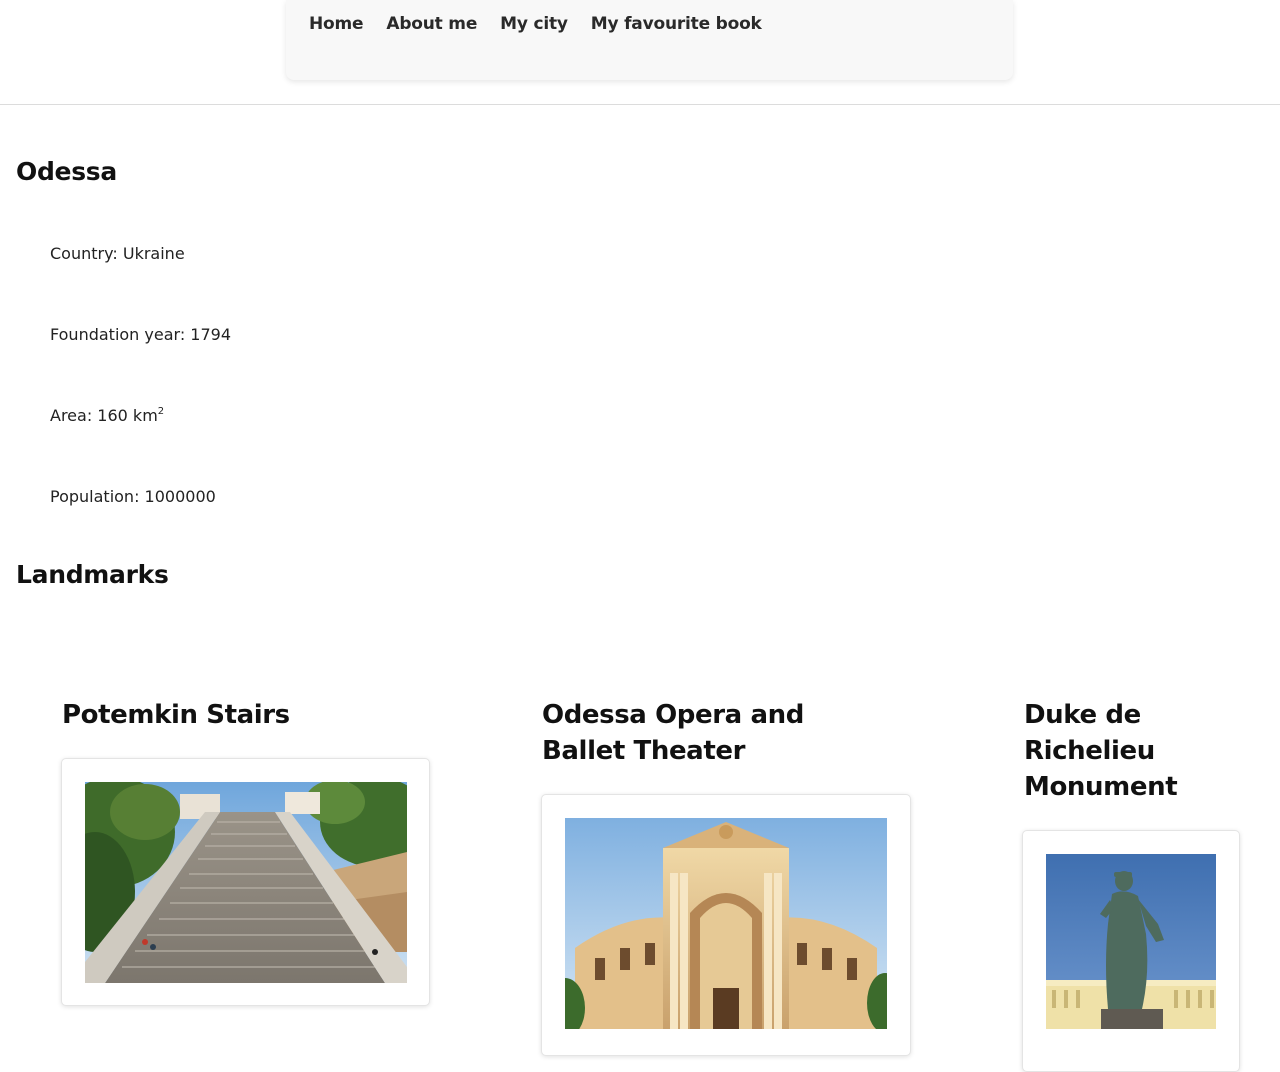 The height and width of the screenshot is (1072, 1280). I want to click on landmark-card-duke-richelieu, so click(1131, 951).